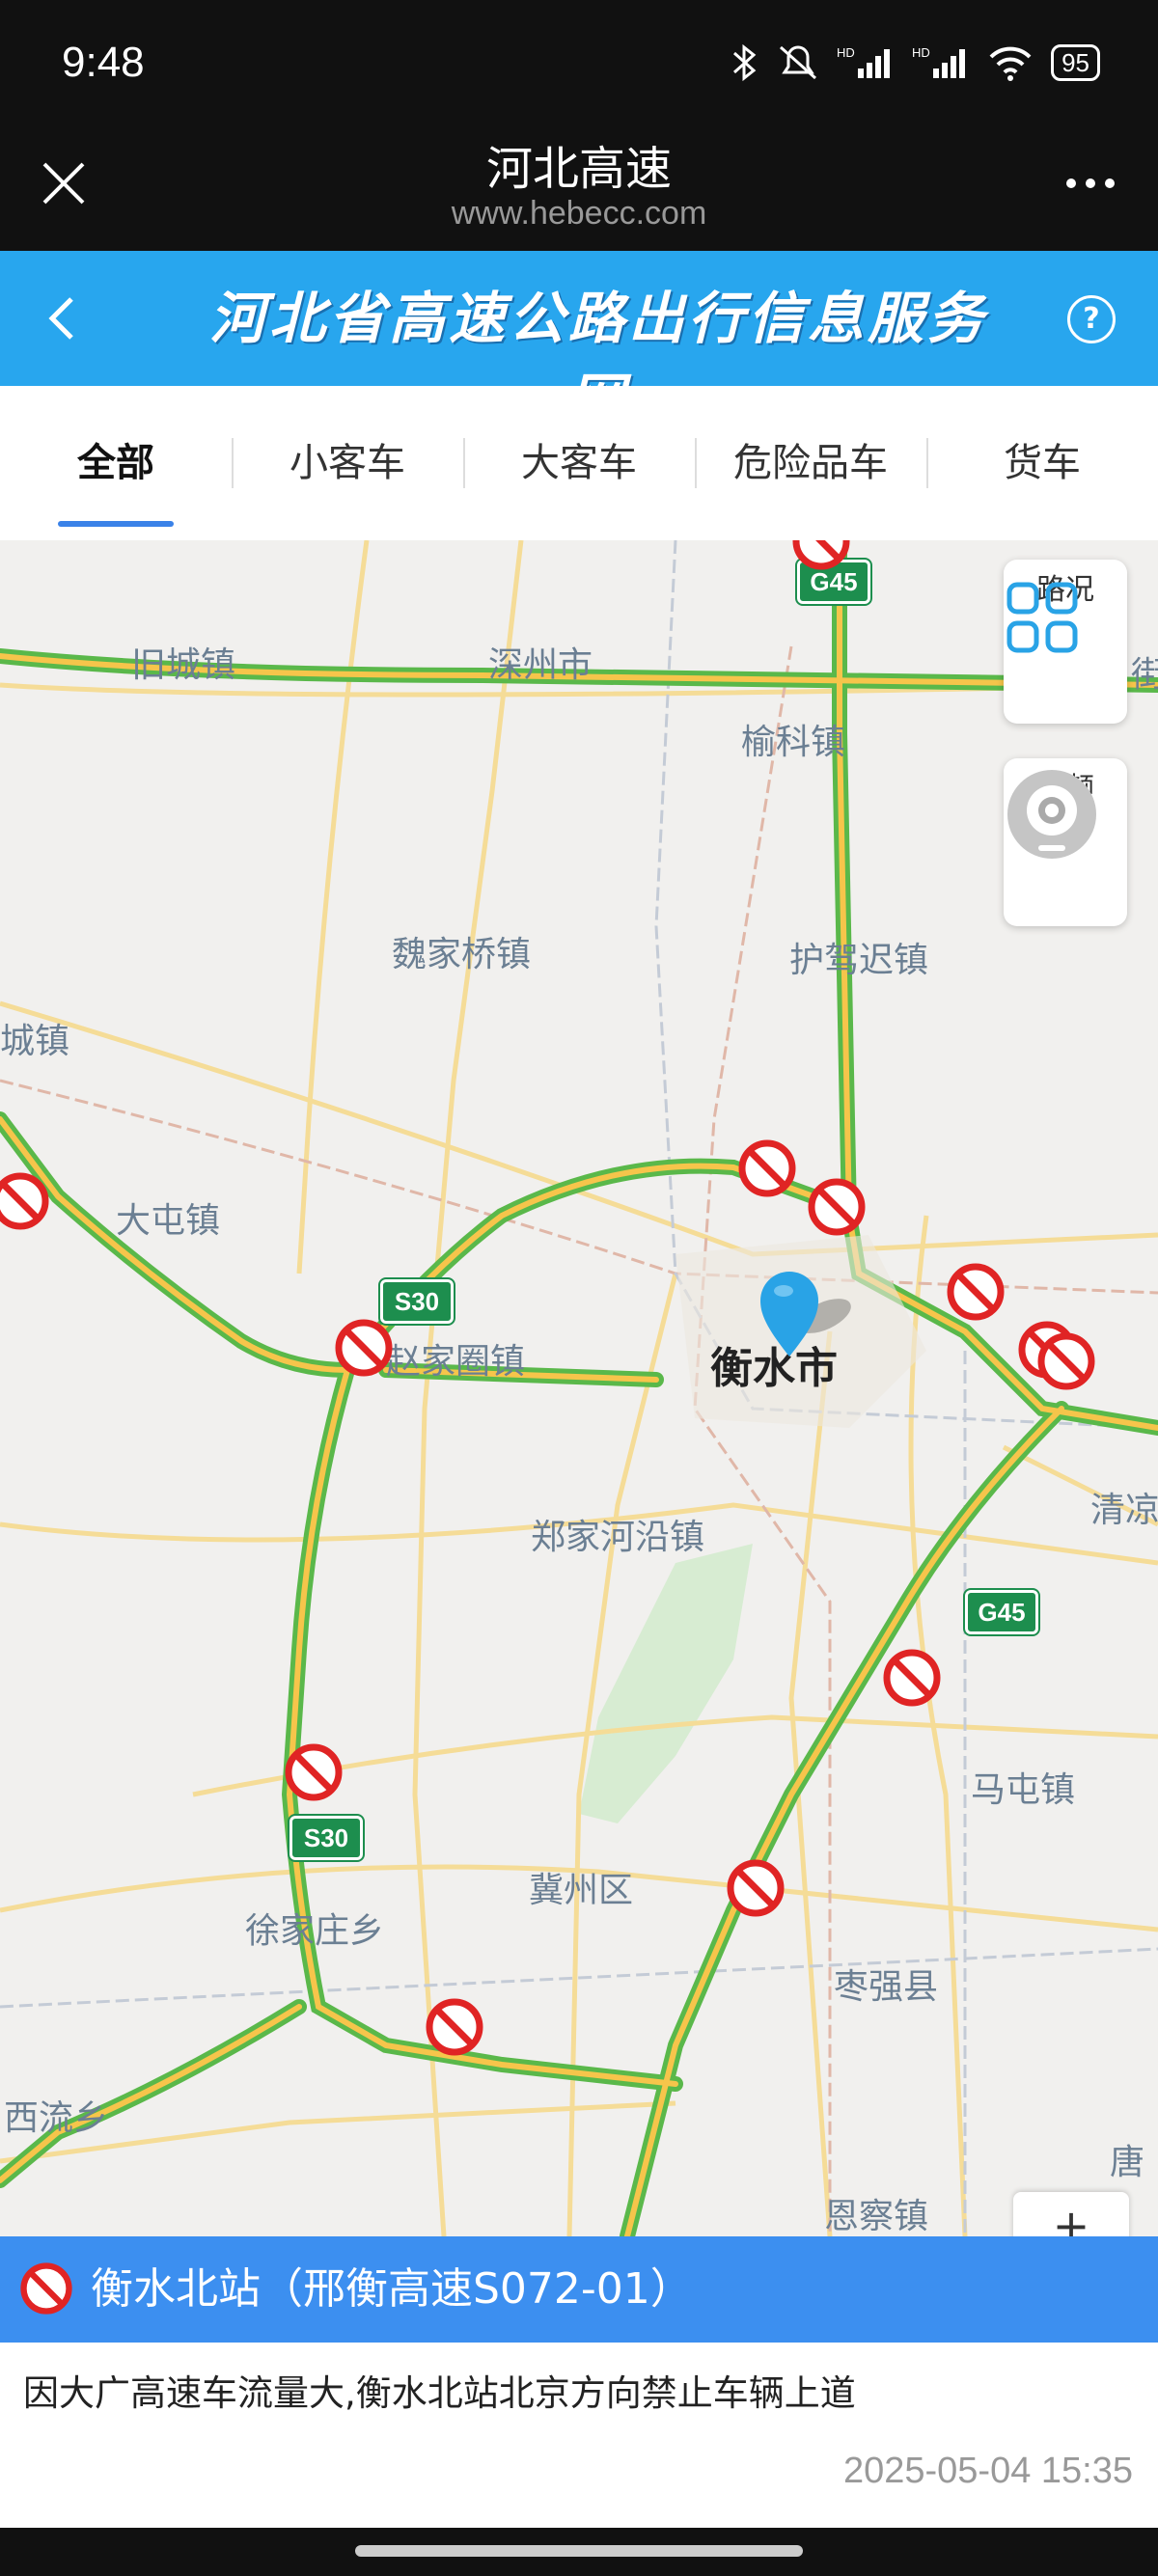 The width and height of the screenshot is (1158, 2576). I want to click on tab-small-car: 小客车, so click(347, 463).